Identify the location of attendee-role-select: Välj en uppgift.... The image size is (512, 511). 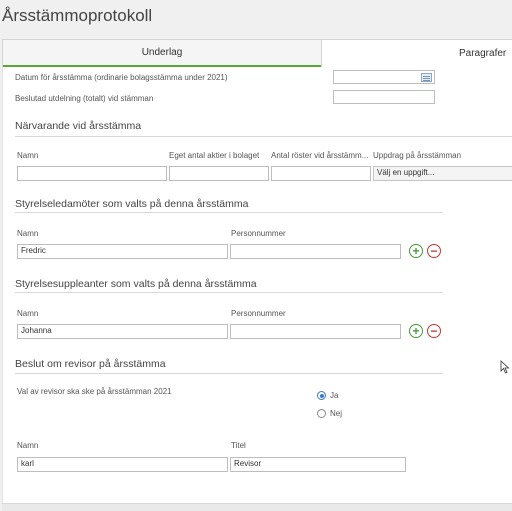
(442, 173).